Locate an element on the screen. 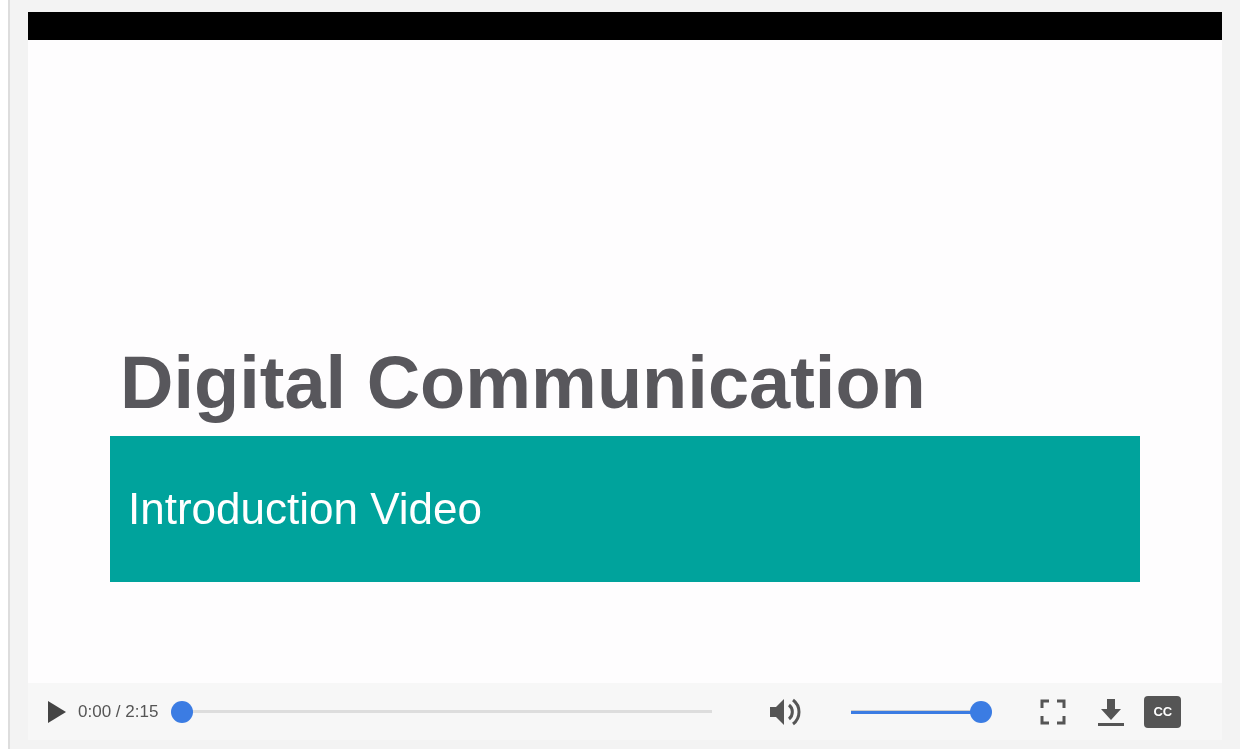 The height and width of the screenshot is (749, 1252). fullscreen-button is located at coordinates (1053, 711).